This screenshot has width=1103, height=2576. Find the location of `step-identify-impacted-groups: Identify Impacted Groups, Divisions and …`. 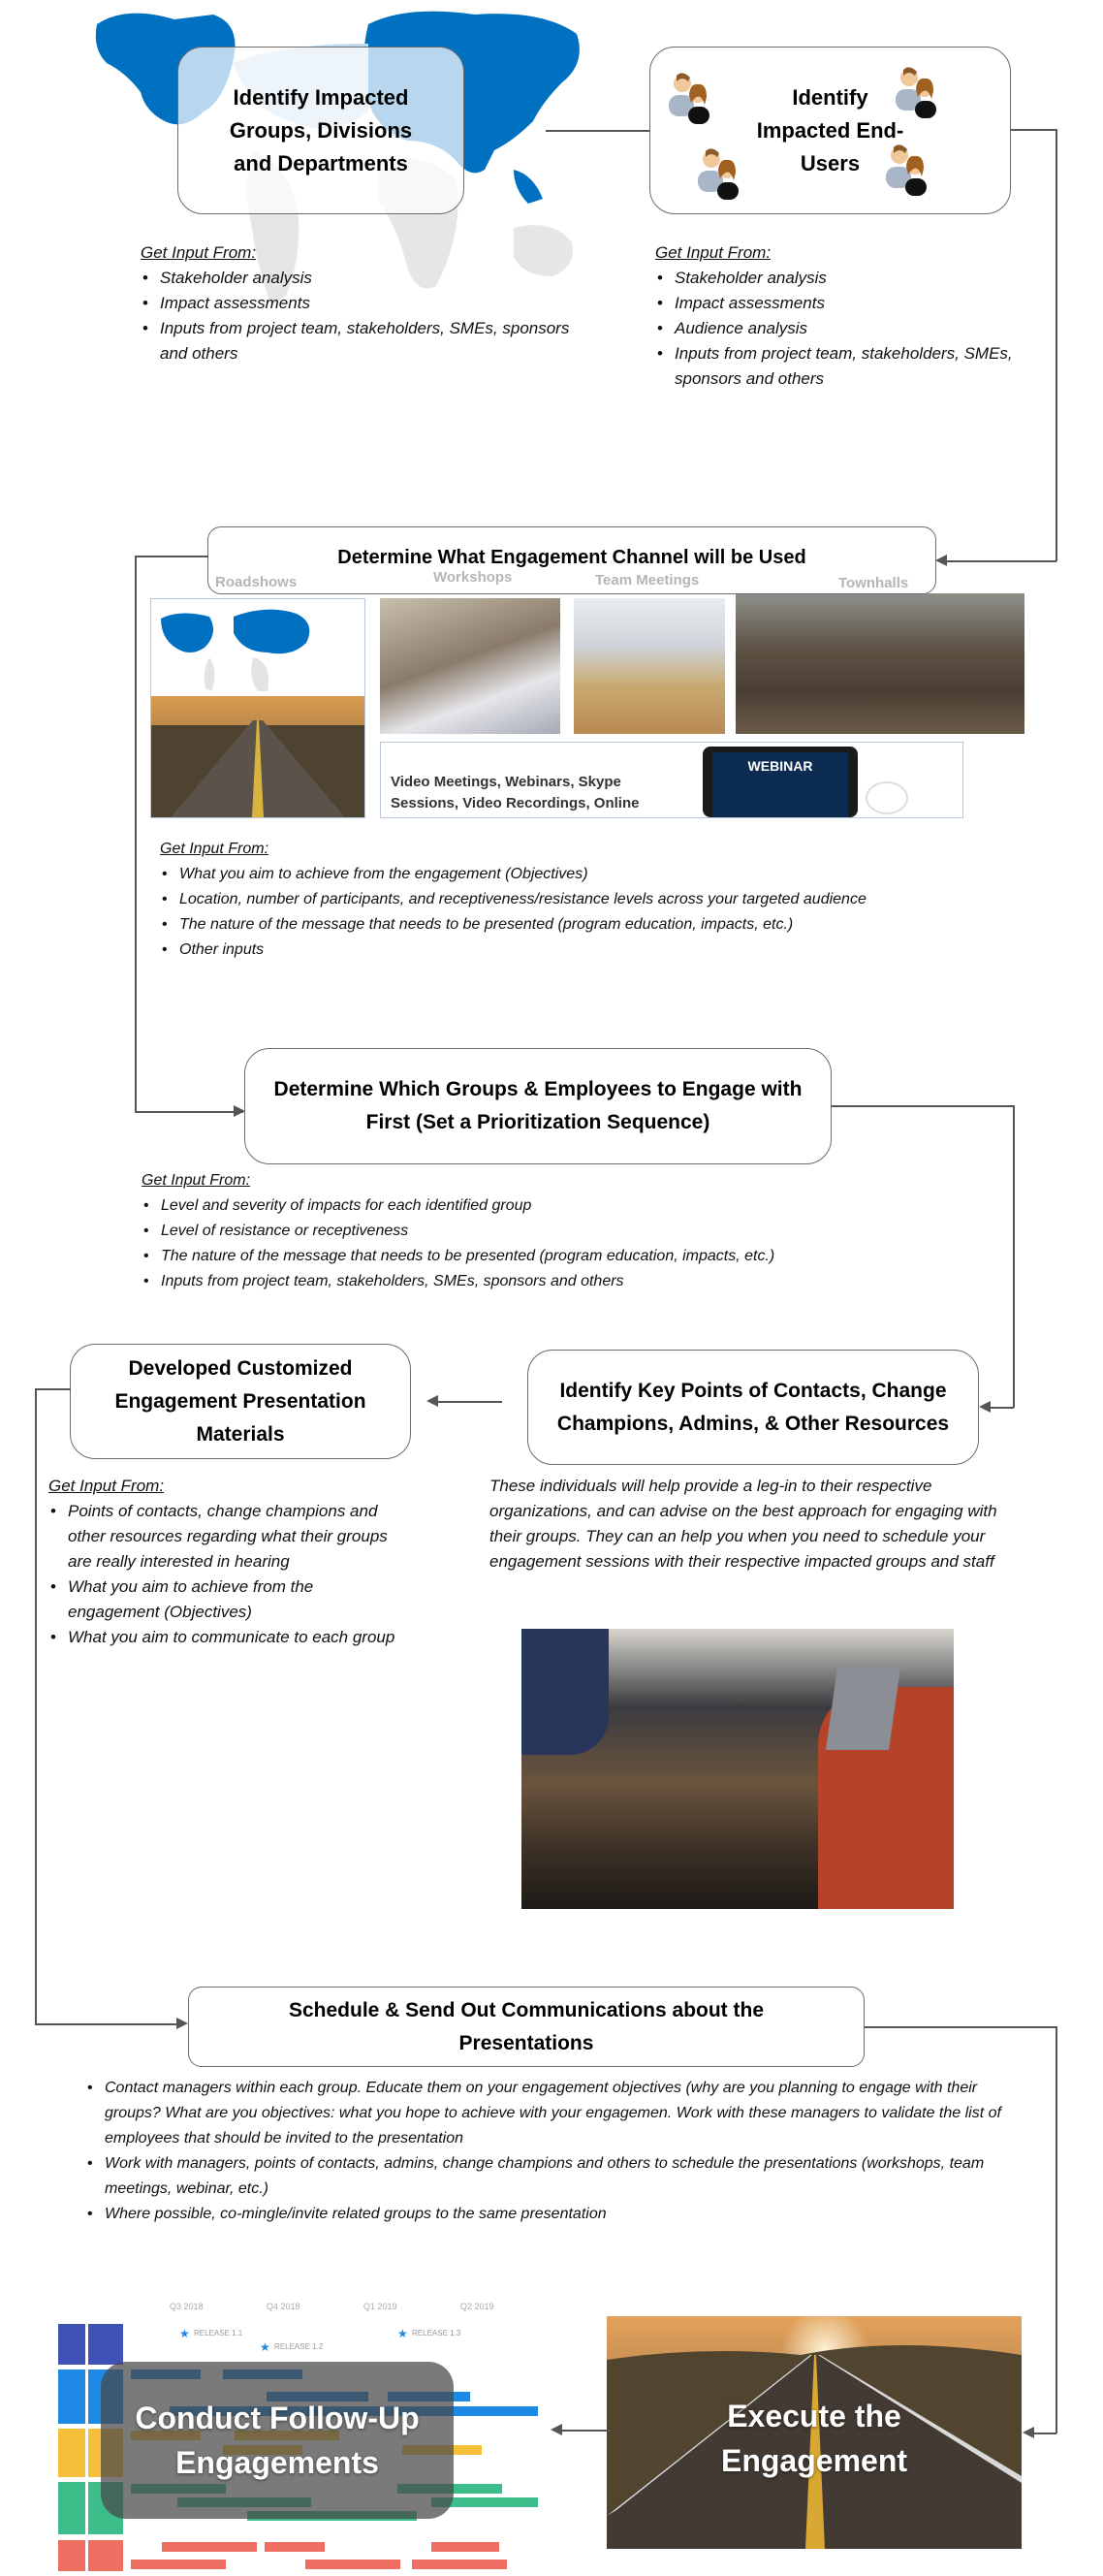

step-identify-impacted-groups: Identify Impacted Groups, Divisions and … is located at coordinates (320, 130).